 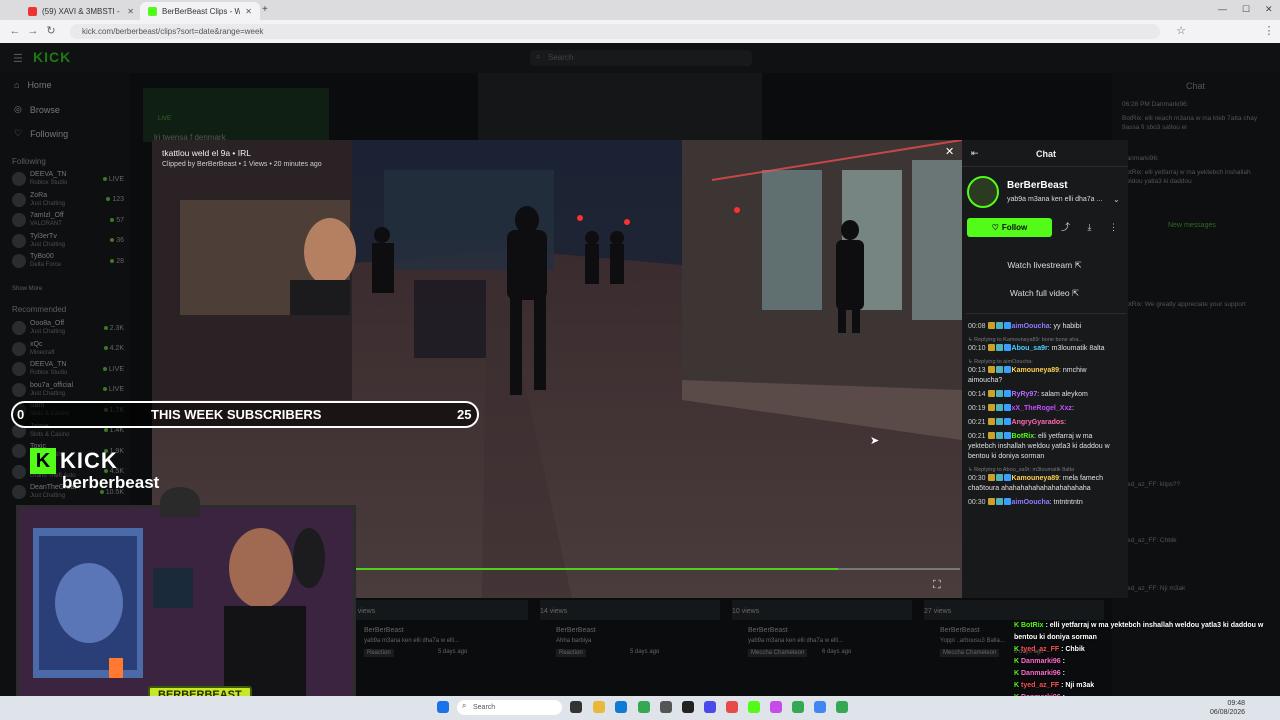 What do you see at coordinates (200, 11) in the screenshot?
I see `browser-tab-kick: BerBerBeast Clips - Watch ... ✕` at bounding box center [200, 11].